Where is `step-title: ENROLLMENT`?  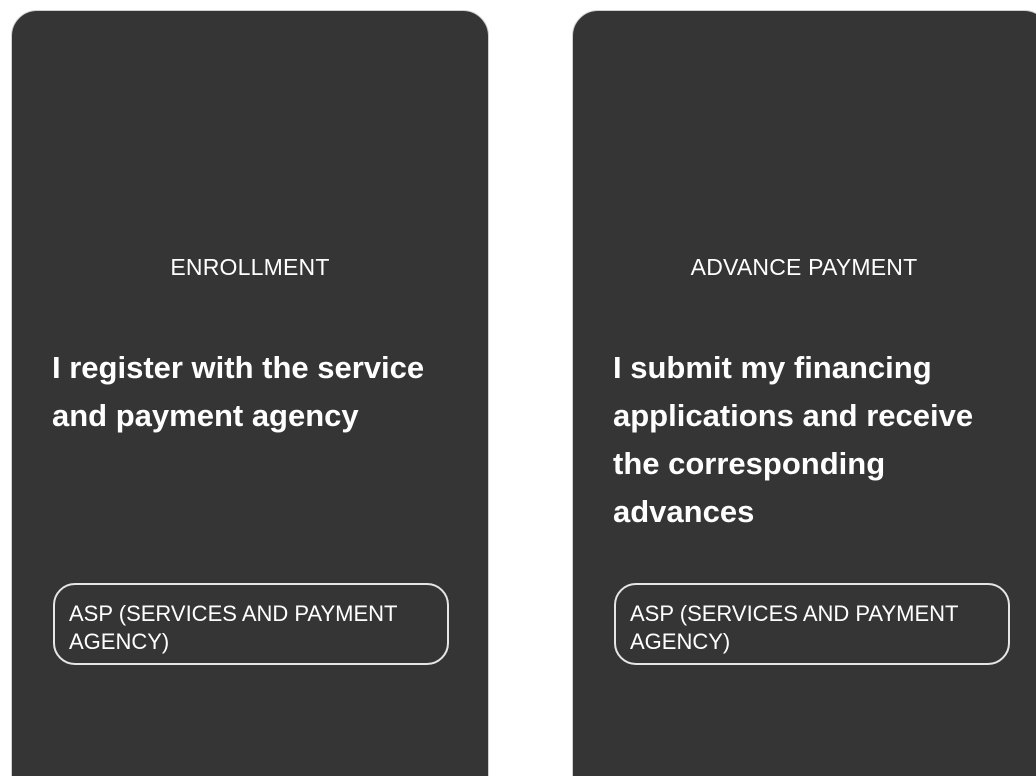
step-title: ENROLLMENT is located at coordinates (250, 267).